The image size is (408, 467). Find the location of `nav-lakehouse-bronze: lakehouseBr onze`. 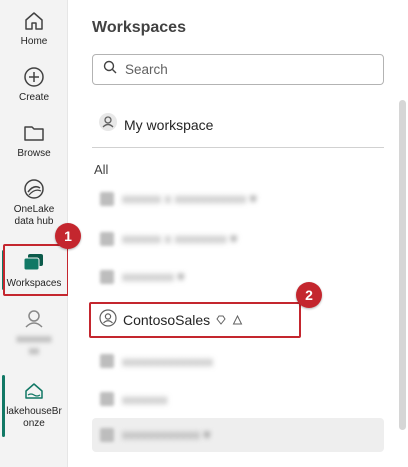

nav-lakehouse-bronze: lakehouseBr onze is located at coordinates (34, 404).